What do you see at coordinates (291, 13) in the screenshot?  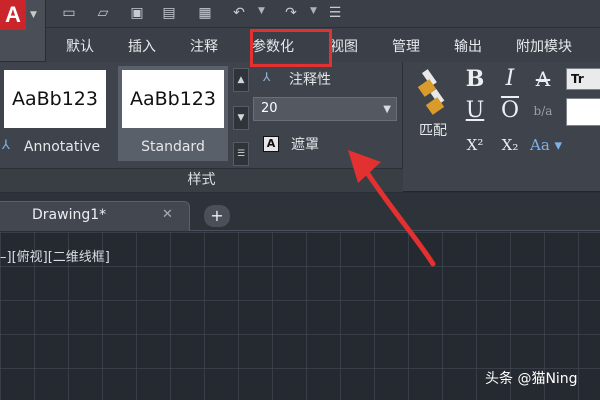 I see `redo-icon: ↷` at bounding box center [291, 13].